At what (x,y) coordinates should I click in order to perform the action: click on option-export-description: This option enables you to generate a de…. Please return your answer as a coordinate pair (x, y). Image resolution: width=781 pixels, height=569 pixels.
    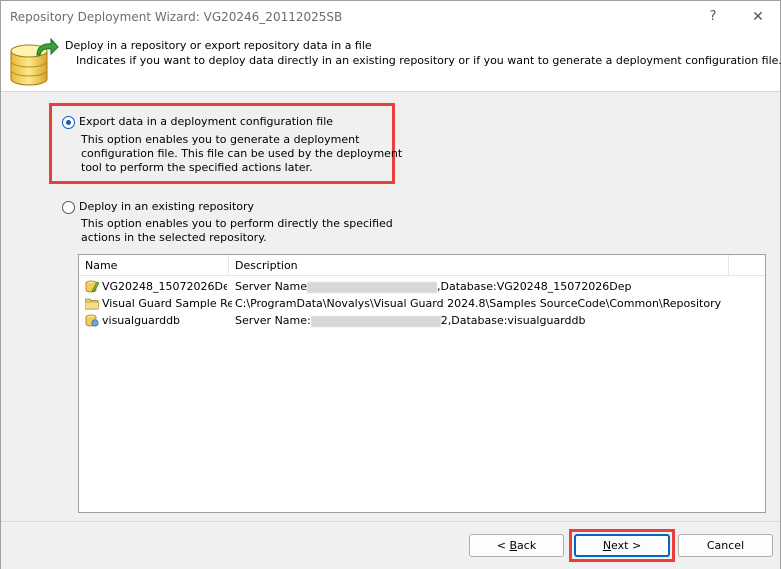
    Looking at the image, I should click on (241, 154).